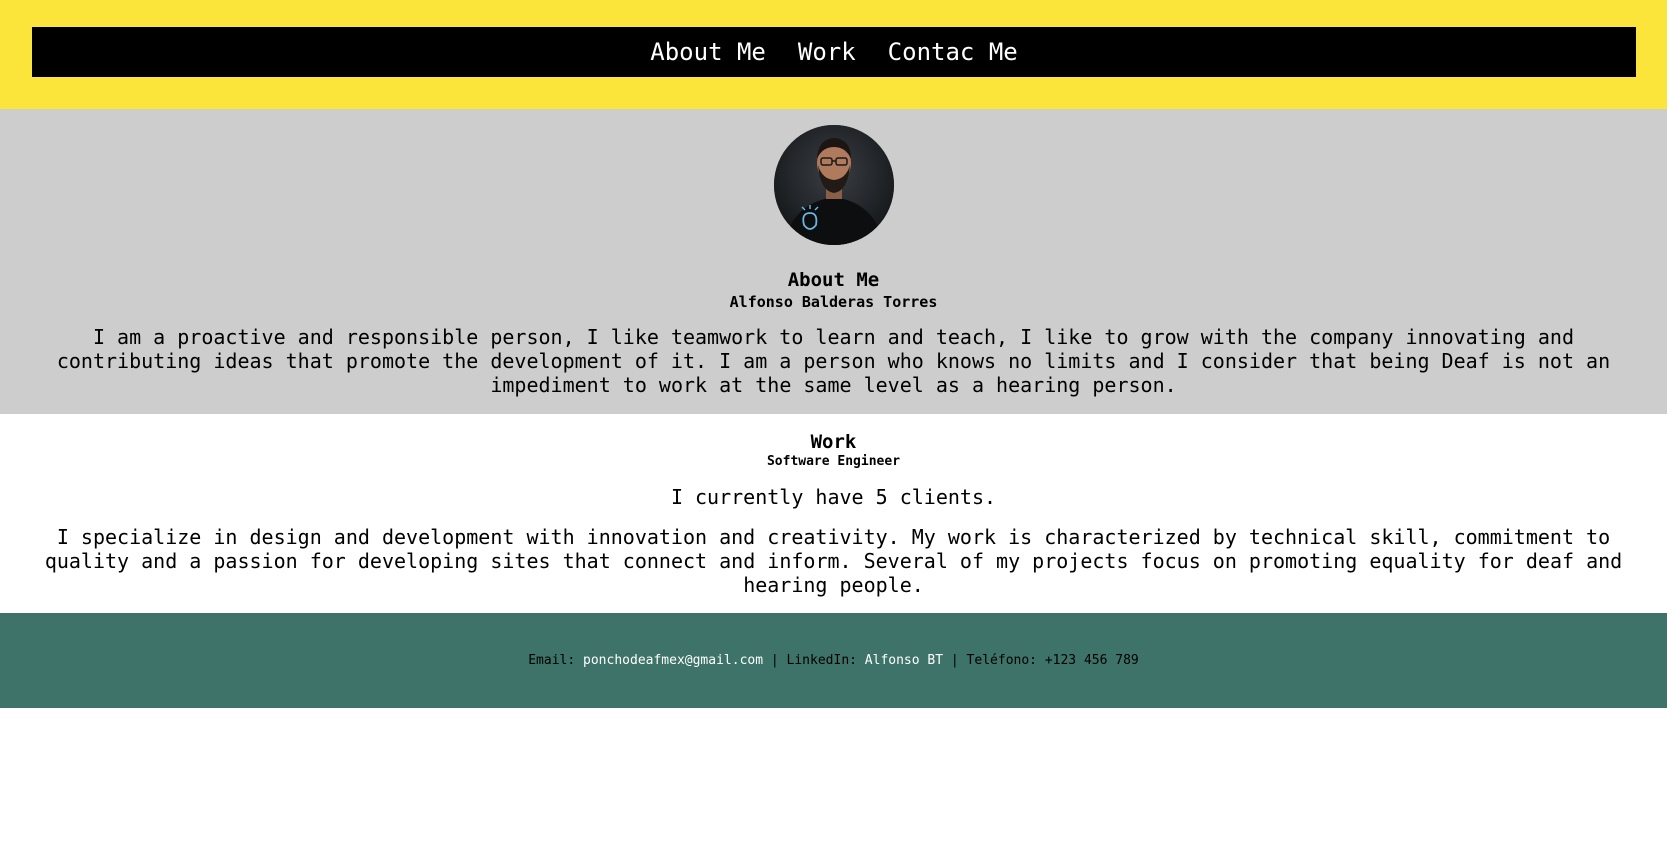 This screenshot has width=1672, height=855. I want to click on nav-contact: Contac Me, so click(953, 52).